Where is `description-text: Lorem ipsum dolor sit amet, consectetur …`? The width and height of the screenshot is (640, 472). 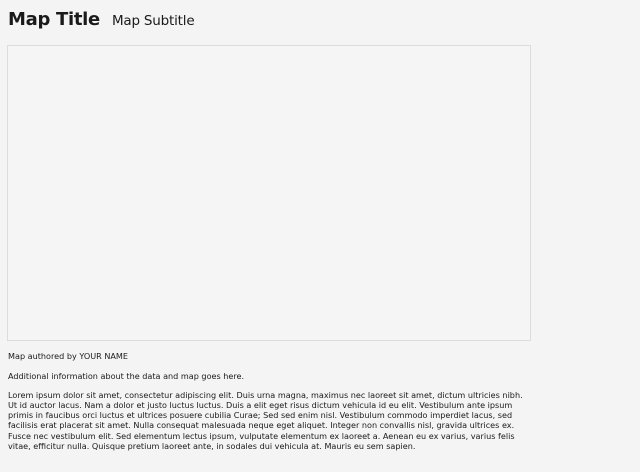
description-text: Lorem ipsum dolor sit amet, consectetur … is located at coordinates (265, 420).